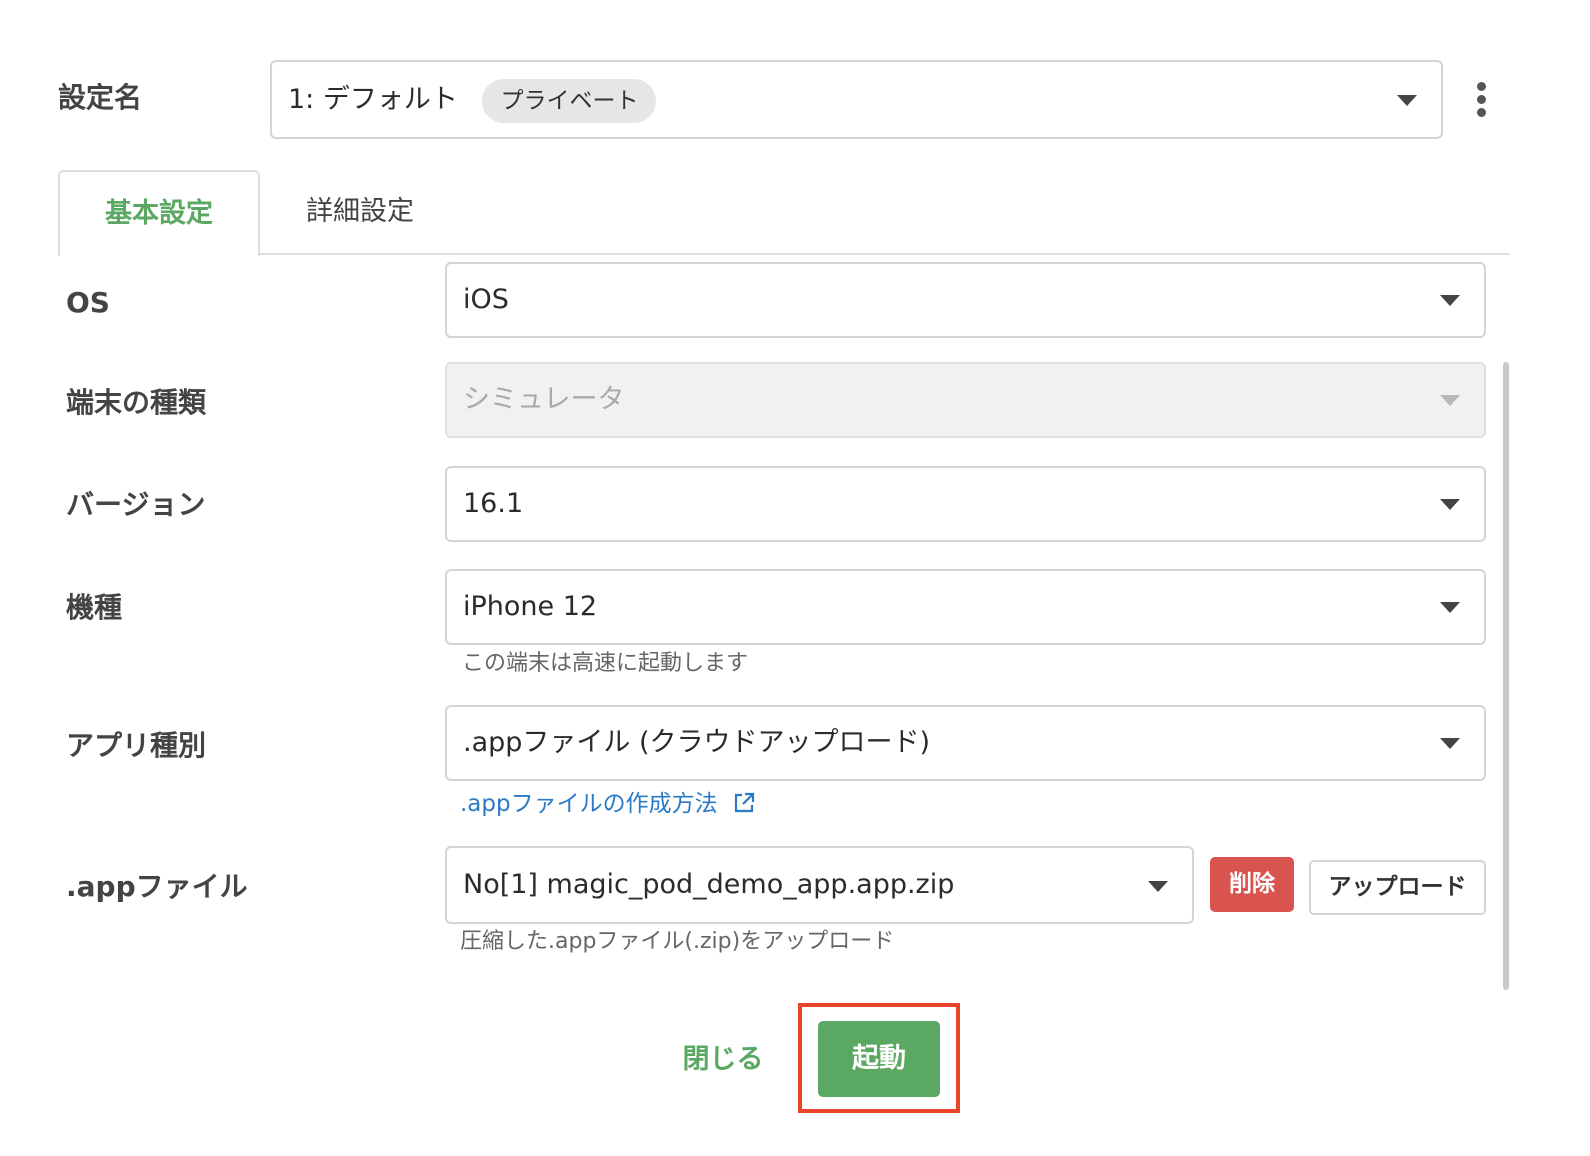 This screenshot has width=1590, height=1156. I want to click on private-badge: プライベート, so click(569, 100).